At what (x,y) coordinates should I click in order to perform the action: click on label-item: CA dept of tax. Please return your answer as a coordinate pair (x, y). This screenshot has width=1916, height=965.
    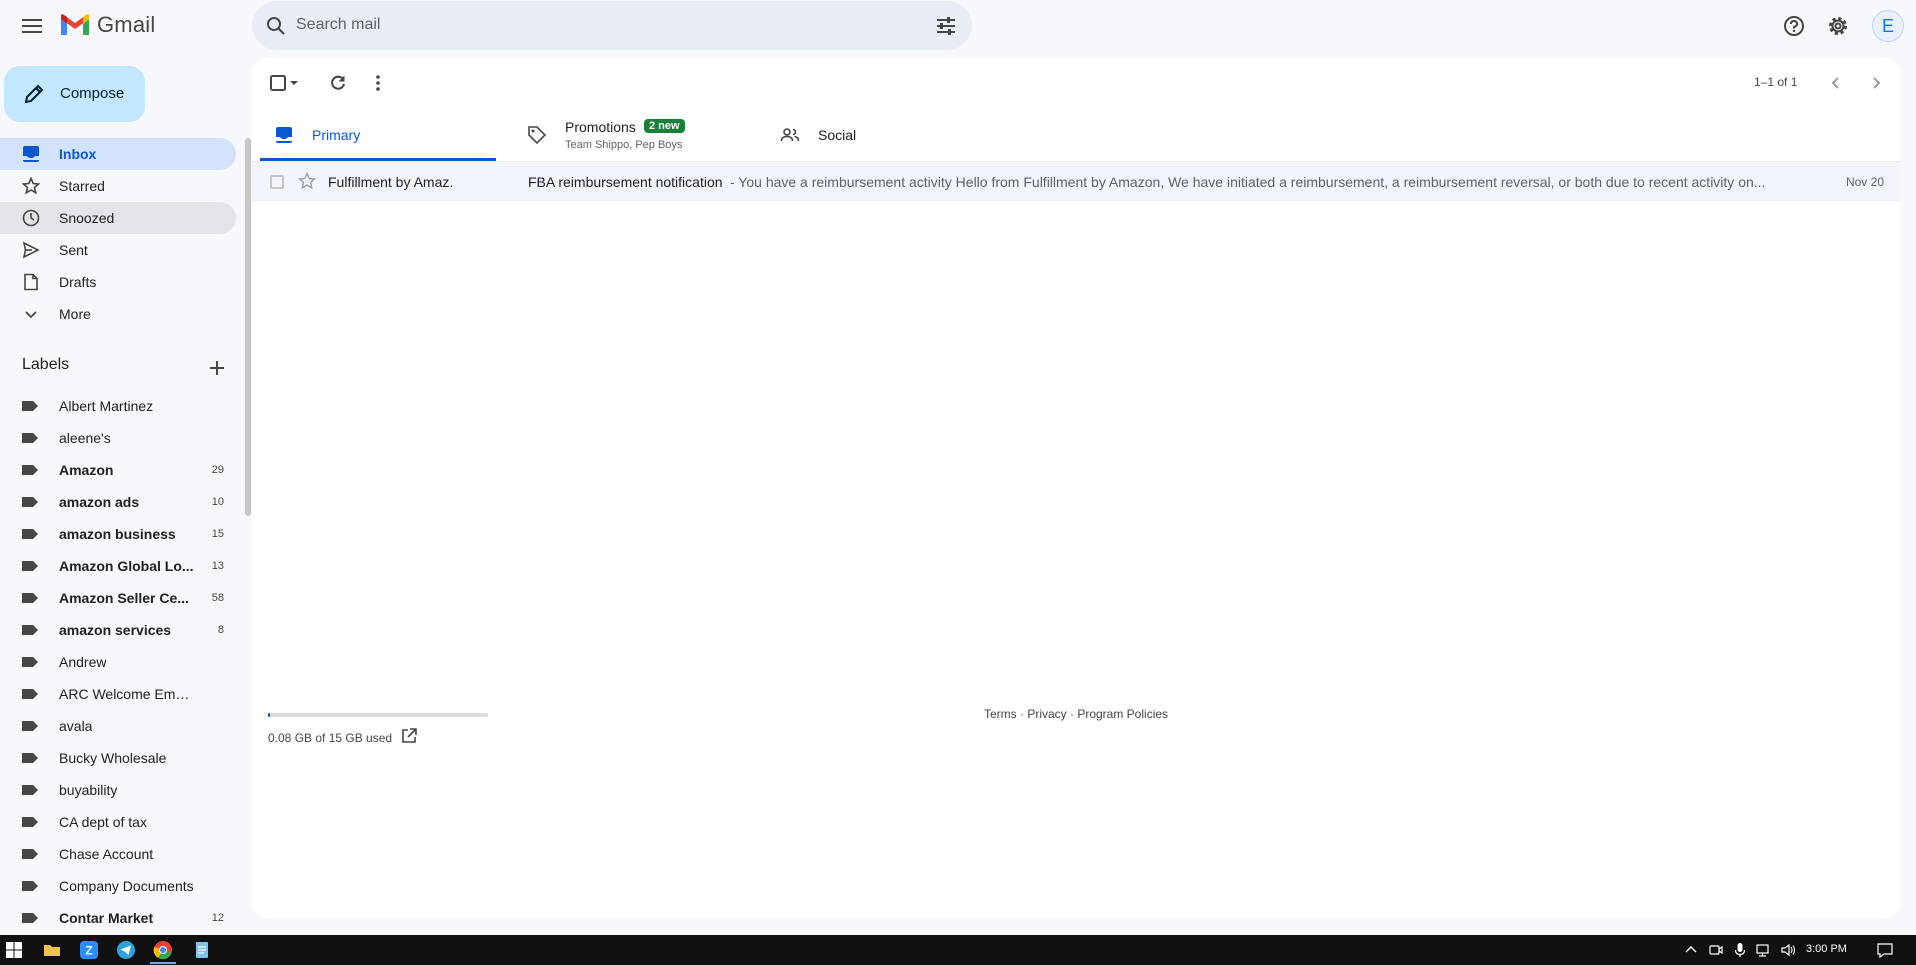
    Looking at the image, I should click on (118, 822).